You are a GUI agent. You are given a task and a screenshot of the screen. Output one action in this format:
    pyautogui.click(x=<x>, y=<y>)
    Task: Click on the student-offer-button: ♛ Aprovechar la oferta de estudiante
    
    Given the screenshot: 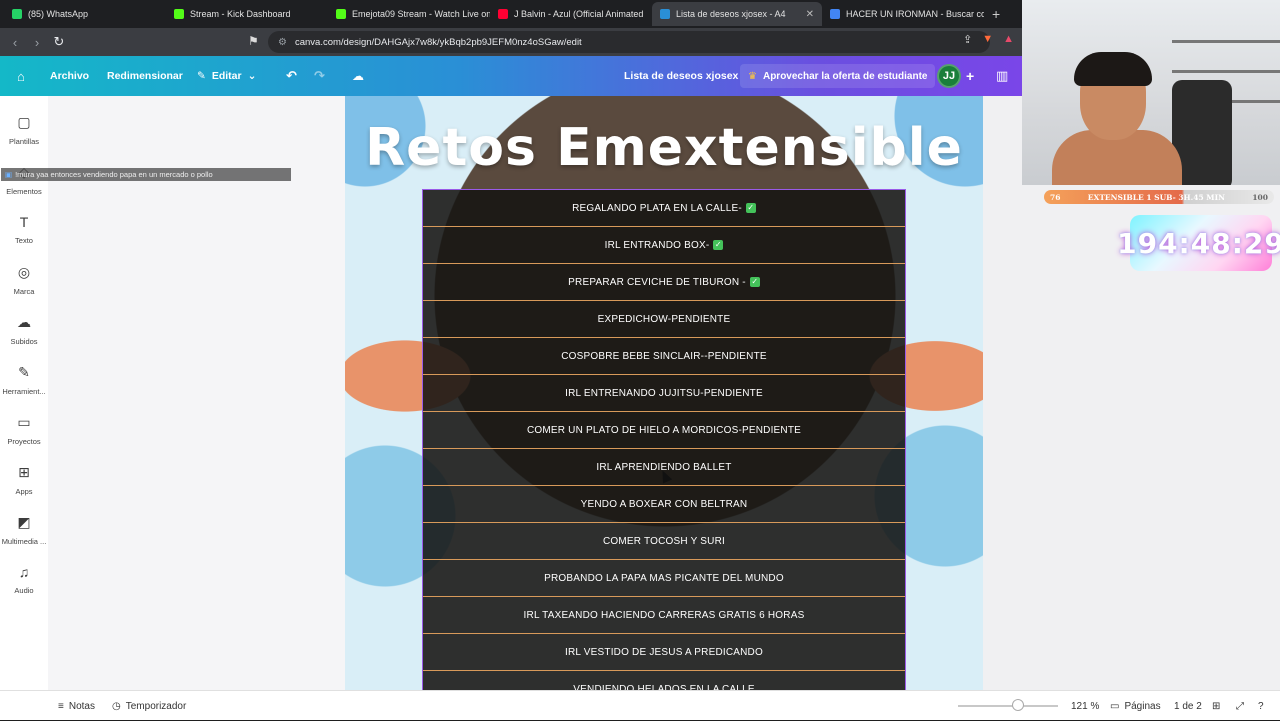 What is the action you would take?
    pyautogui.click(x=838, y=76)
    